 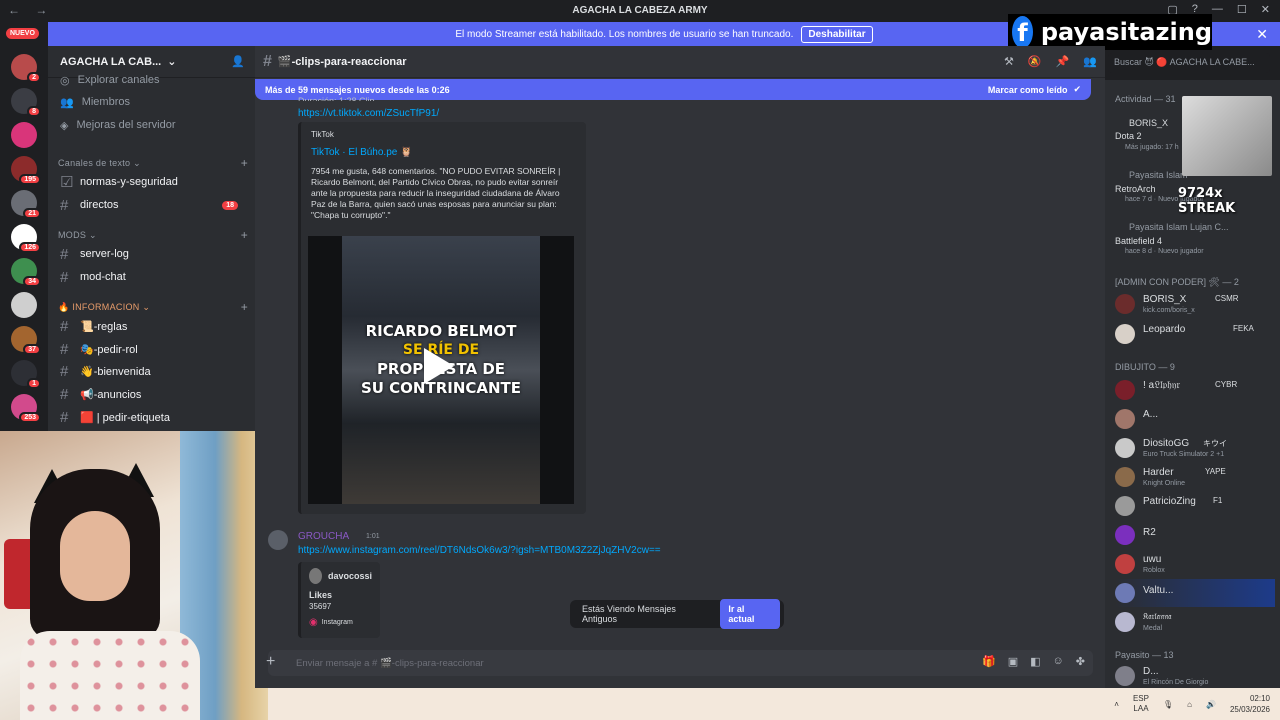 I want to click on channel-anuncios: # 📢-anuncios, so click(x=152, y=394).